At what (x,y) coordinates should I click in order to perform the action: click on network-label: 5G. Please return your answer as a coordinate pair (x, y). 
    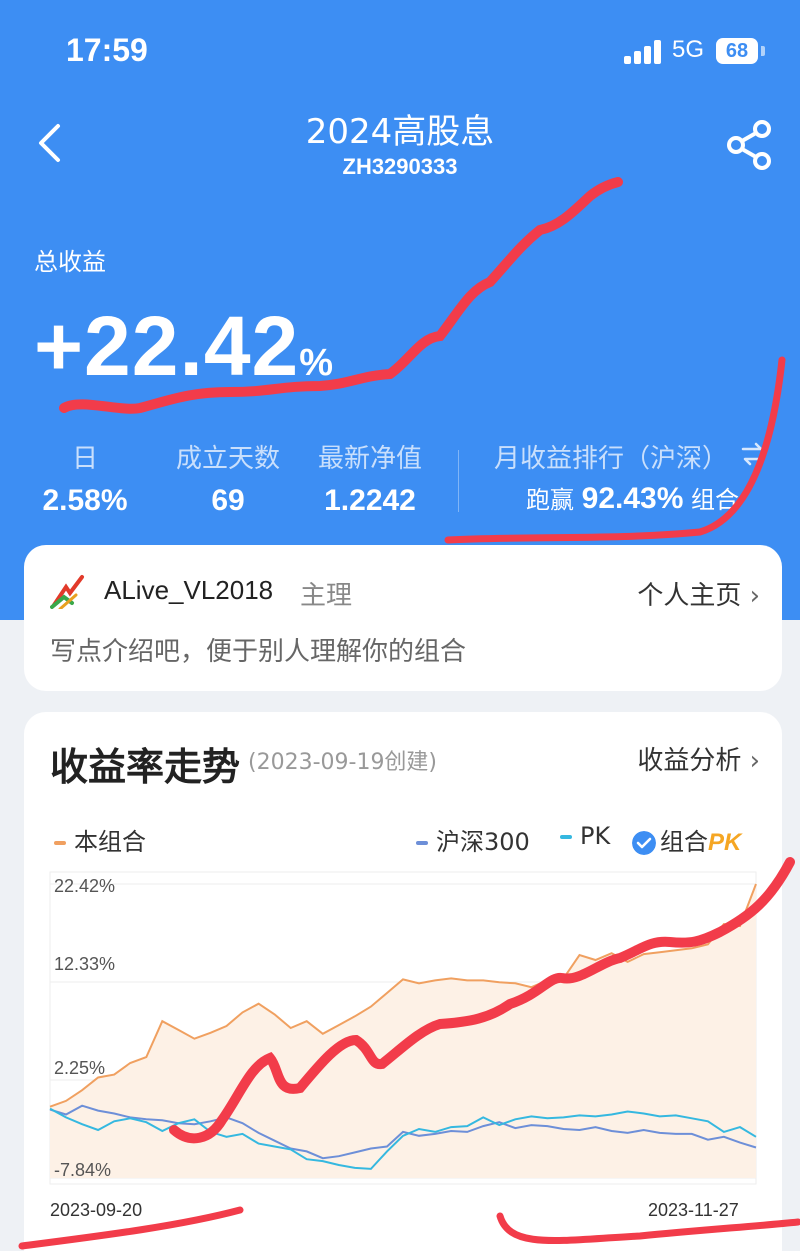
    Looking at the image, I should click on (688, 49).